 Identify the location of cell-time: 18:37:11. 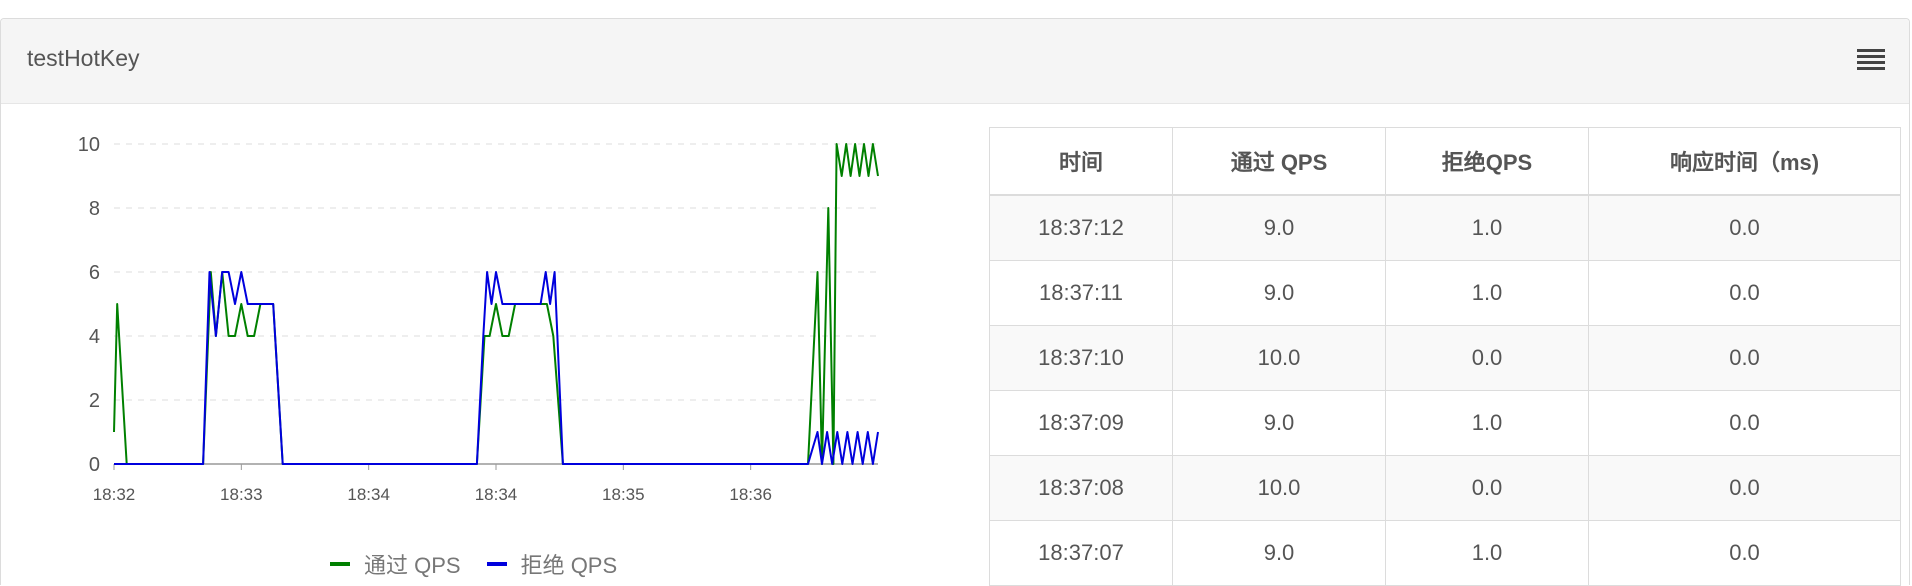
(1081, 293).